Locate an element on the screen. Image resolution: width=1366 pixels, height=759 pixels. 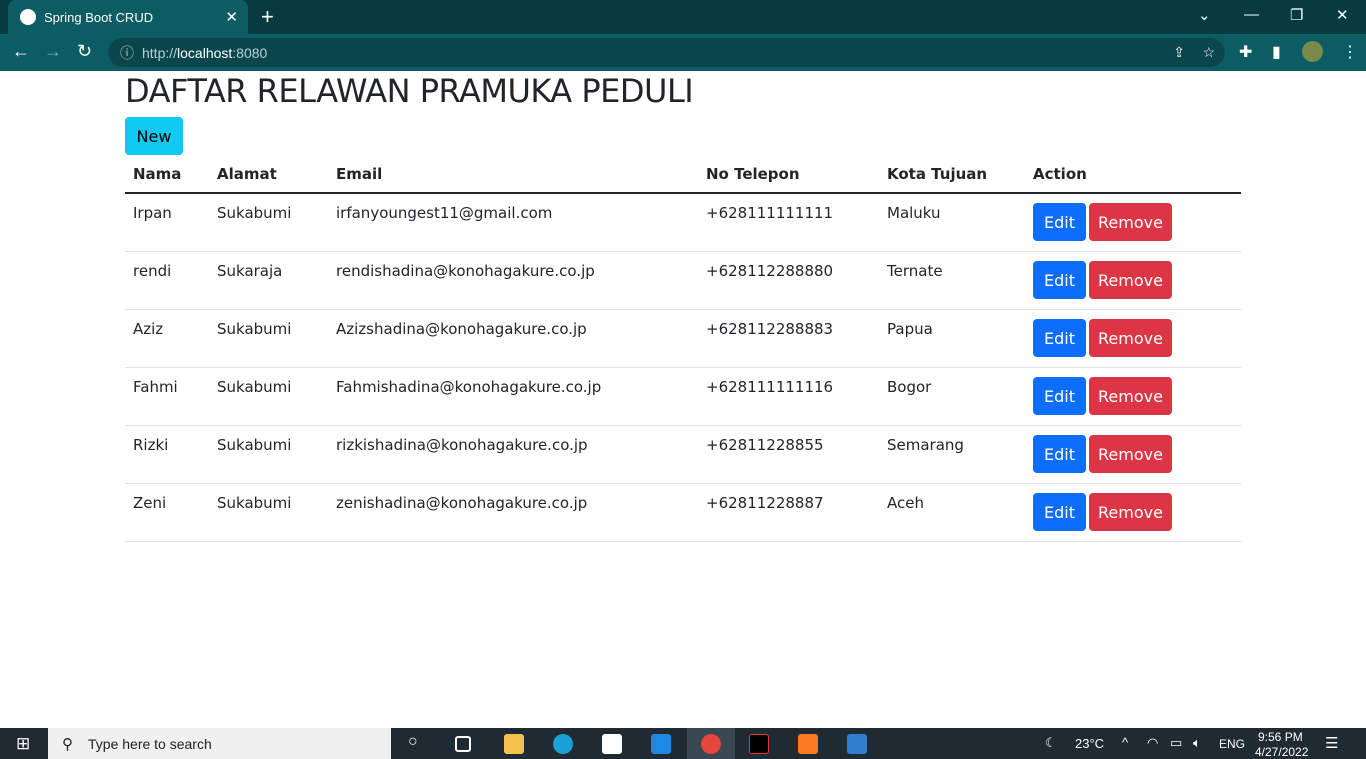
close-window-button: ✕ is located at coordinates (1342, 15).